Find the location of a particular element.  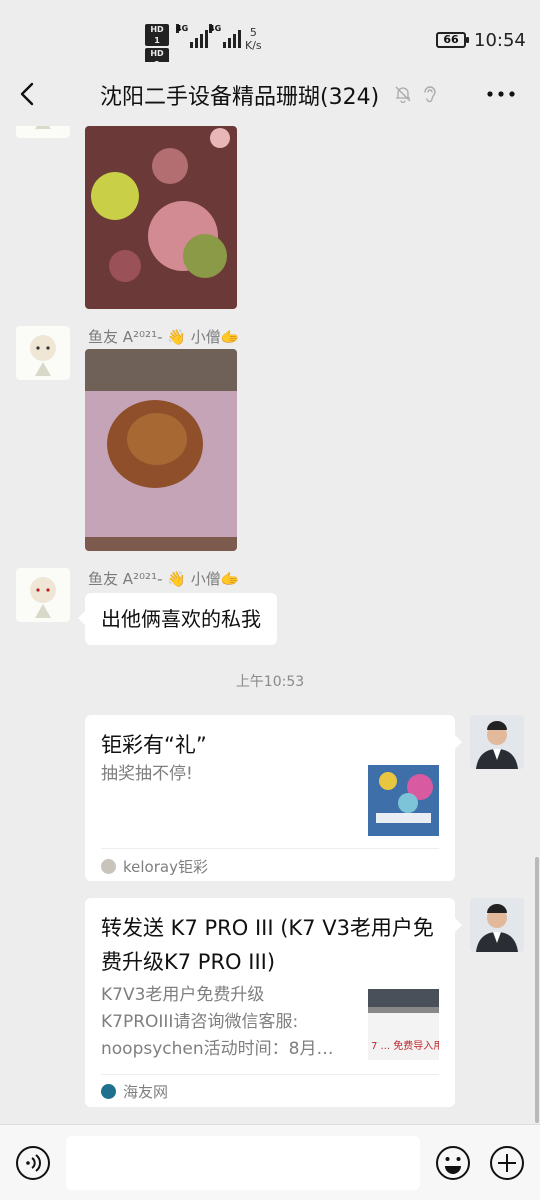

link-card-desc-line: K7PROIII请咨询微信客服: is located at coordinates (200, 1022).